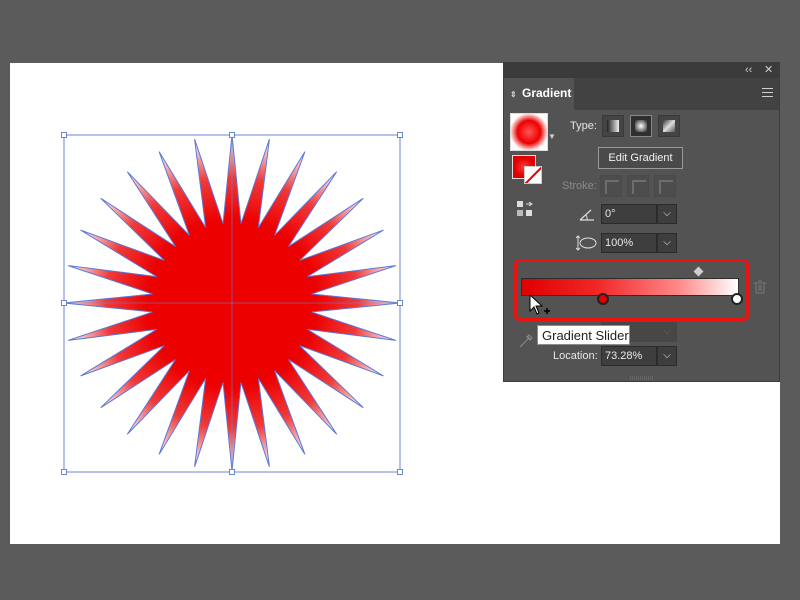 The height and width of the screenshot is (600, 800). I want to click on type-linear-button, so click(613, 126).